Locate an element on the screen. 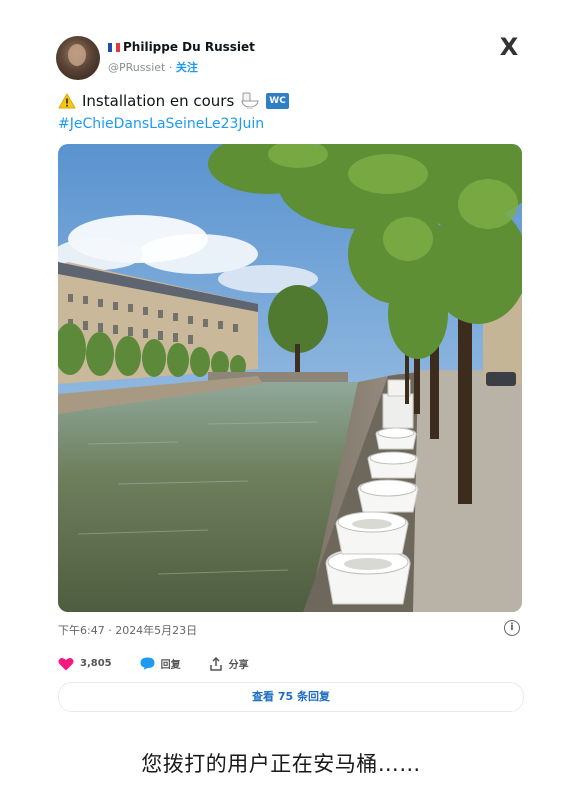 Image resolution: width=562 pixels, height=796 pixels. info-icon: i is located at coordinates (512, 628).